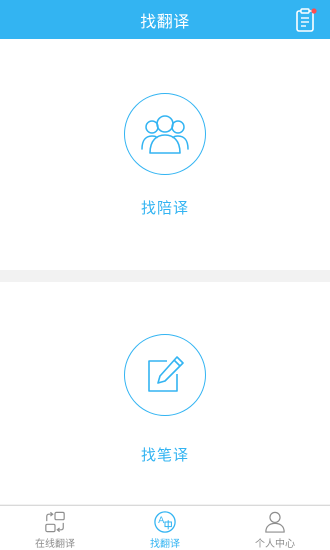  Describe the element at coordinates (161, 520) in the screenshot. I see `svg-text: A` at that location.